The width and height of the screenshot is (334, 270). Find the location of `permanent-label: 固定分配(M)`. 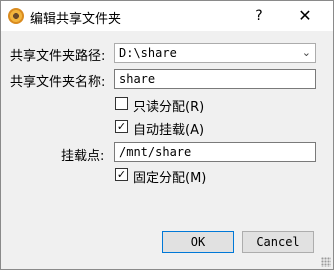

permanent-label: 固定分配(M) is located at coordinates (170, 178).